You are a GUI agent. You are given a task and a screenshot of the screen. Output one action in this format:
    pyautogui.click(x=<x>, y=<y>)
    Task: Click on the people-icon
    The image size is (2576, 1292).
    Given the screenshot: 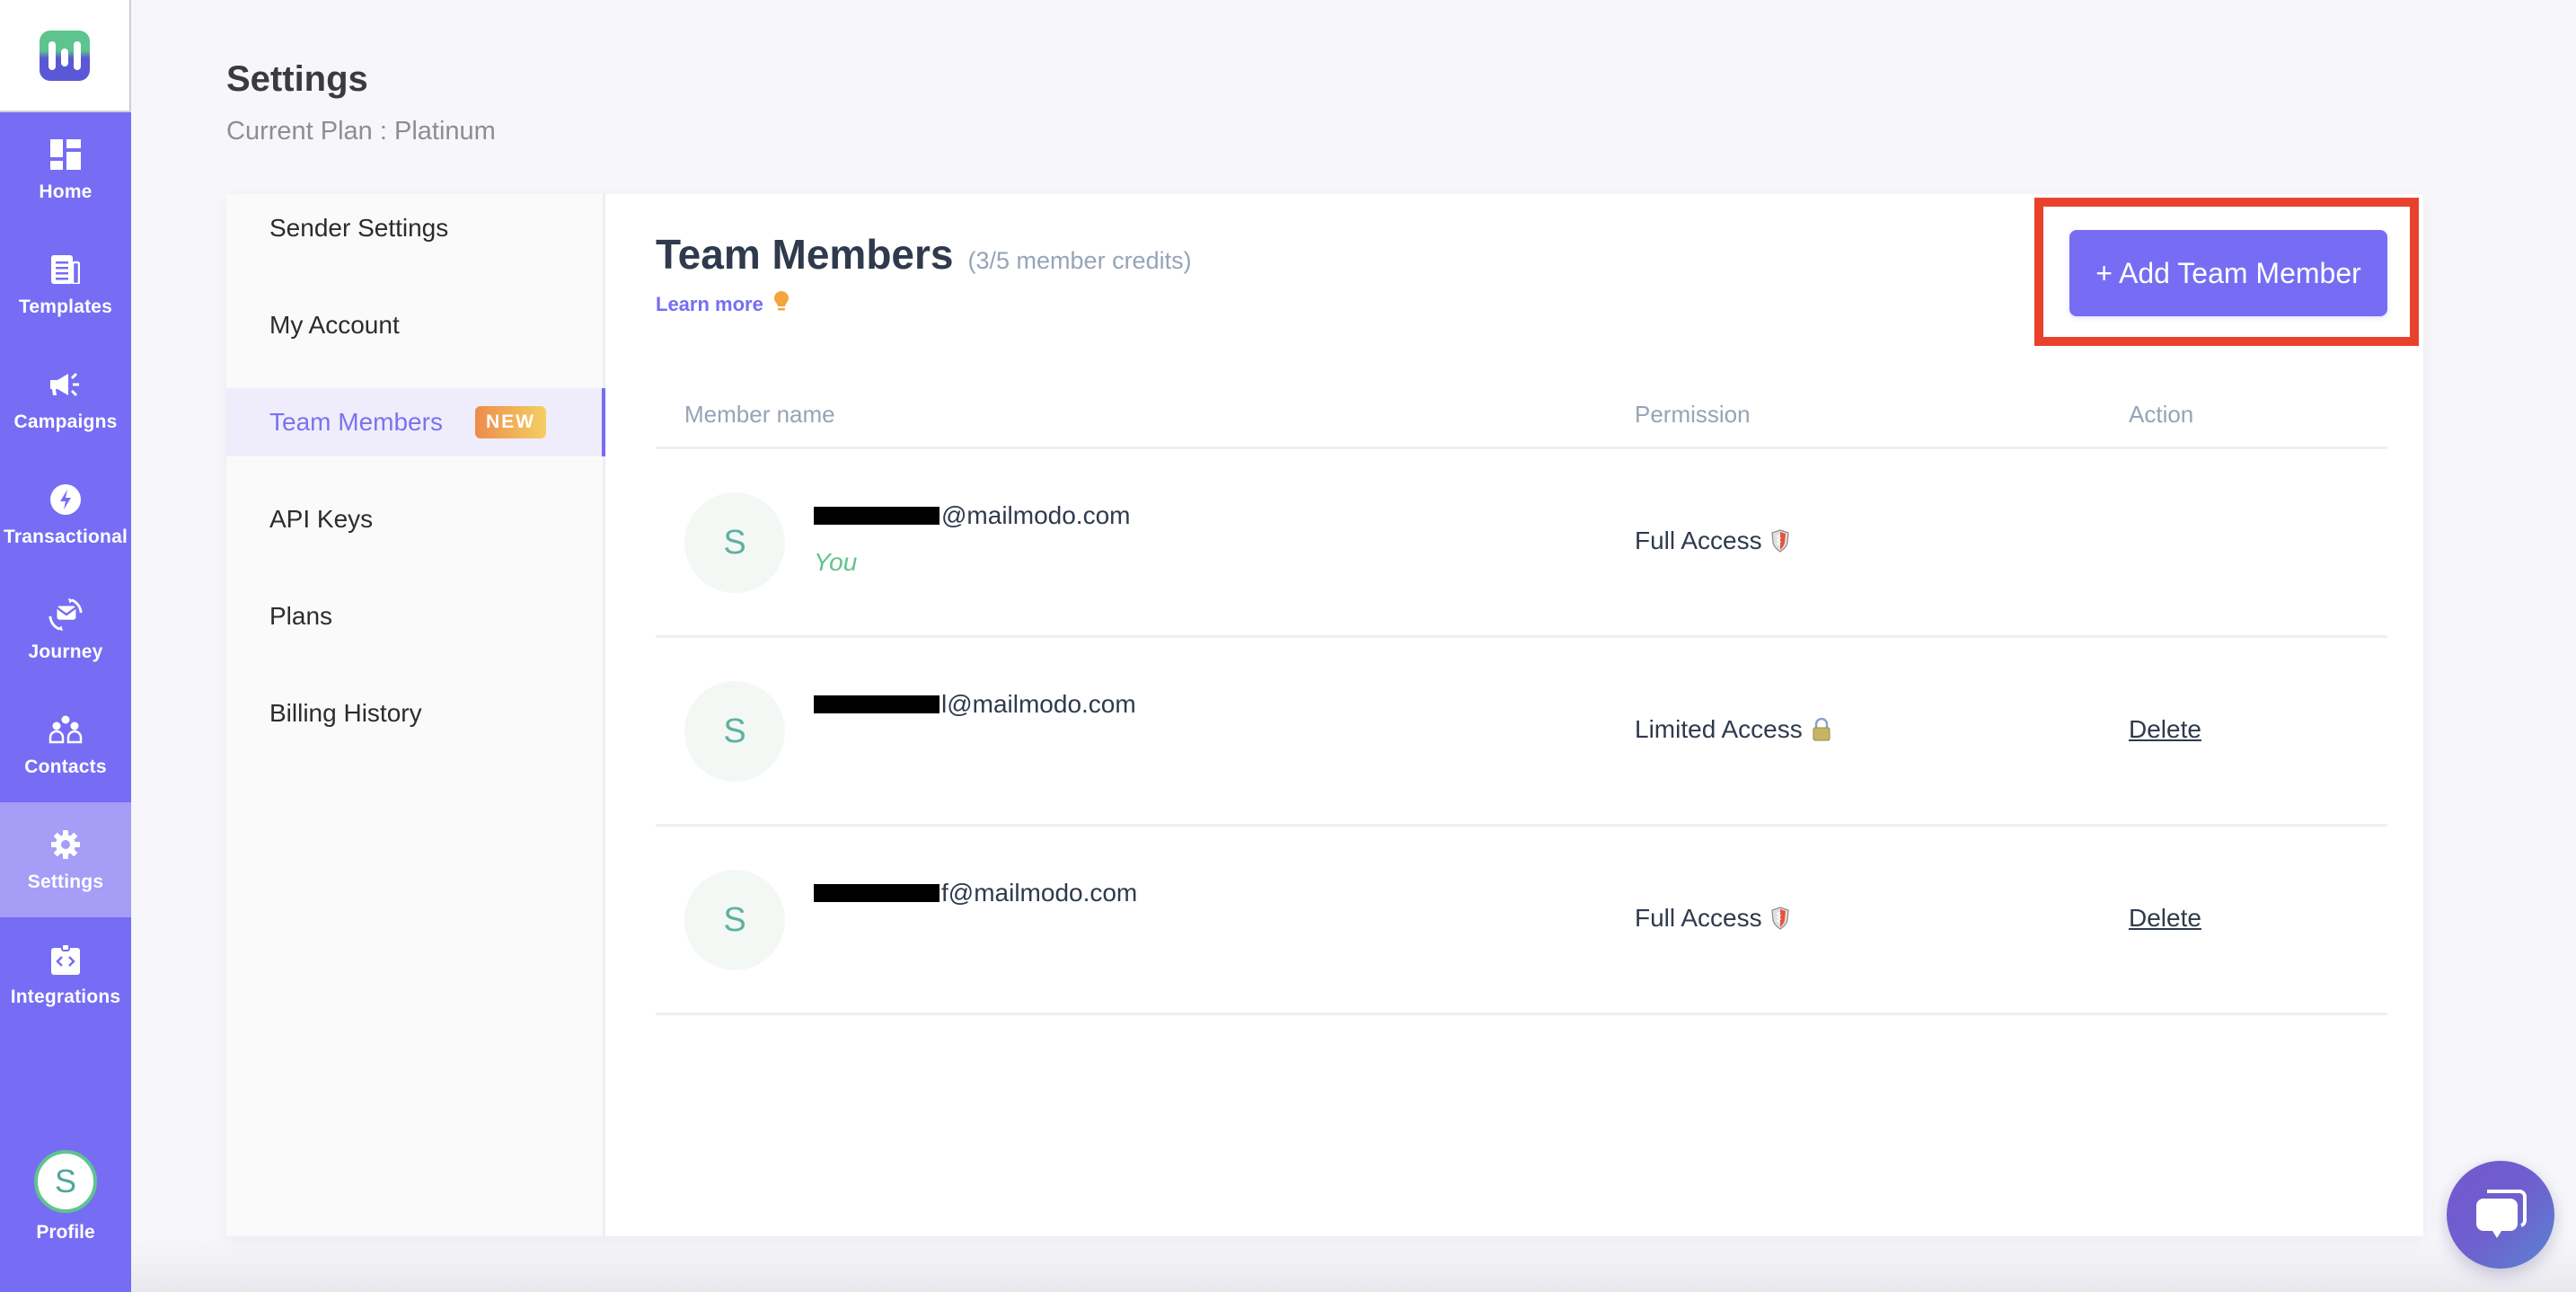 What is the action you would take?
    pyautogui.click(x=66, y=730)
    